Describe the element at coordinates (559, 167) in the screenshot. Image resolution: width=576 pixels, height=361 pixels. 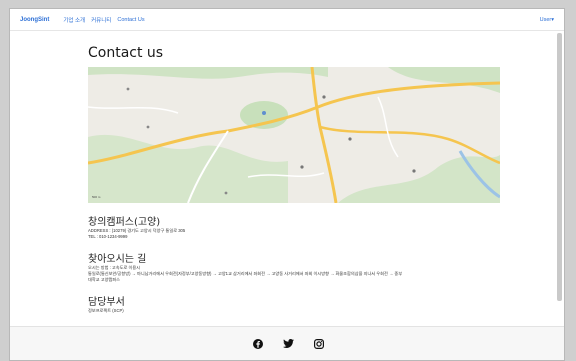
I see `page-scrollbar` at that location.